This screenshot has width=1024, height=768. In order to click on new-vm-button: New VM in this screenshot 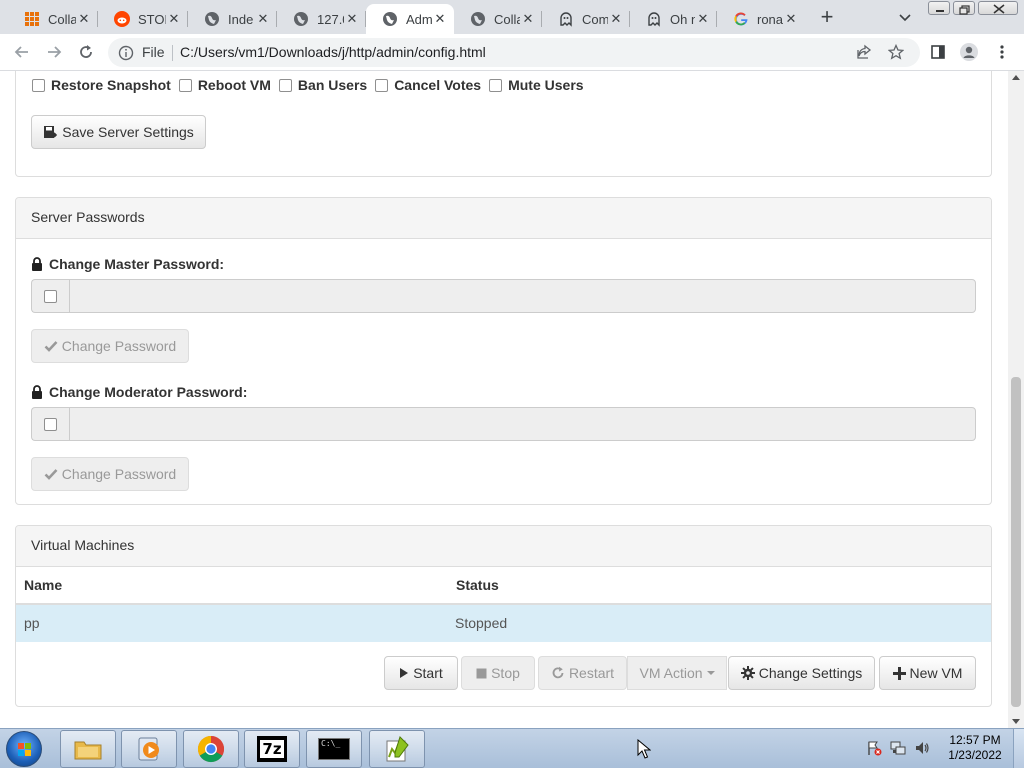, I will do `click(927, 673)`.